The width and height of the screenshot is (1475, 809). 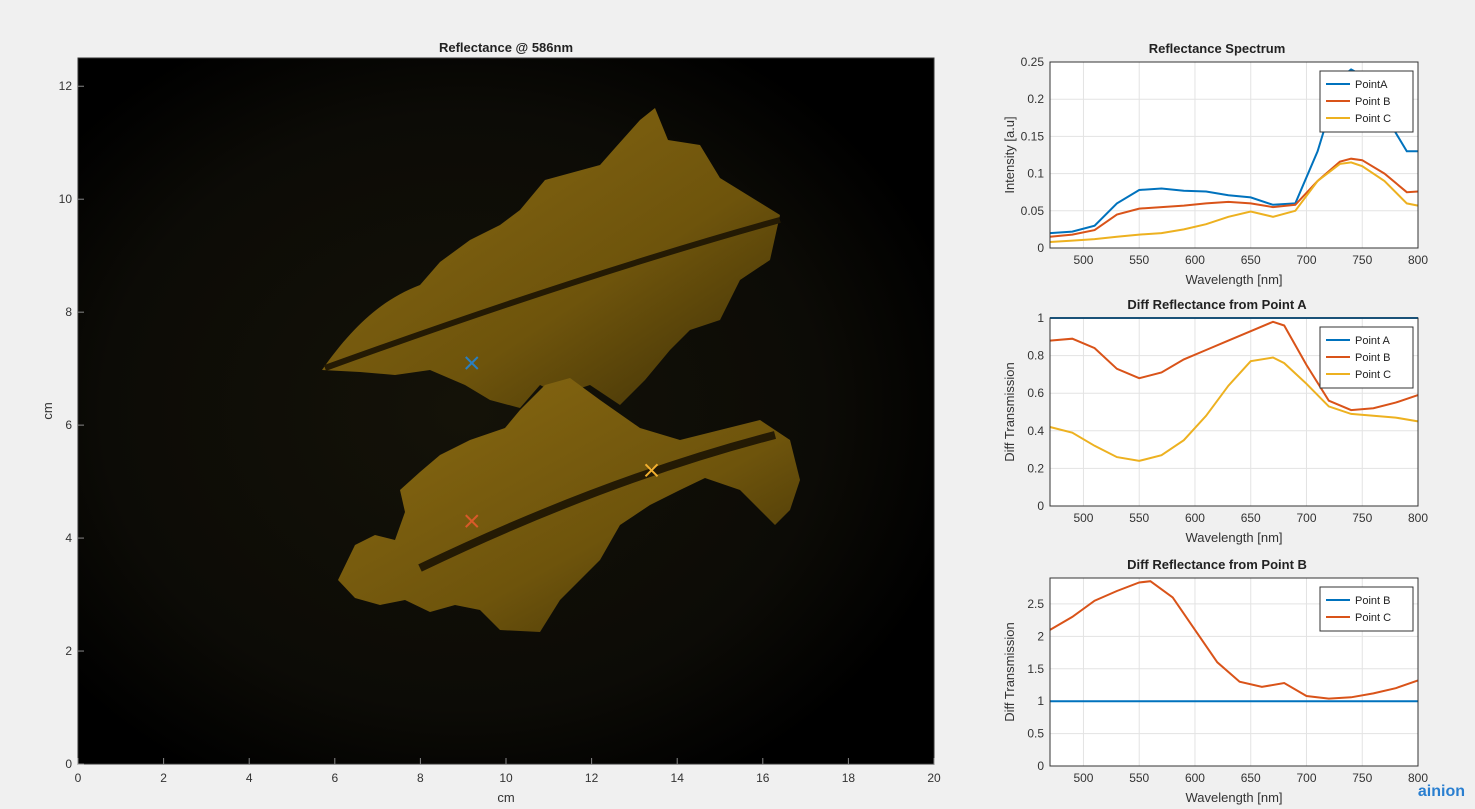 I want to click on image-x-tick-label: 8, so click(x=420, y=778).